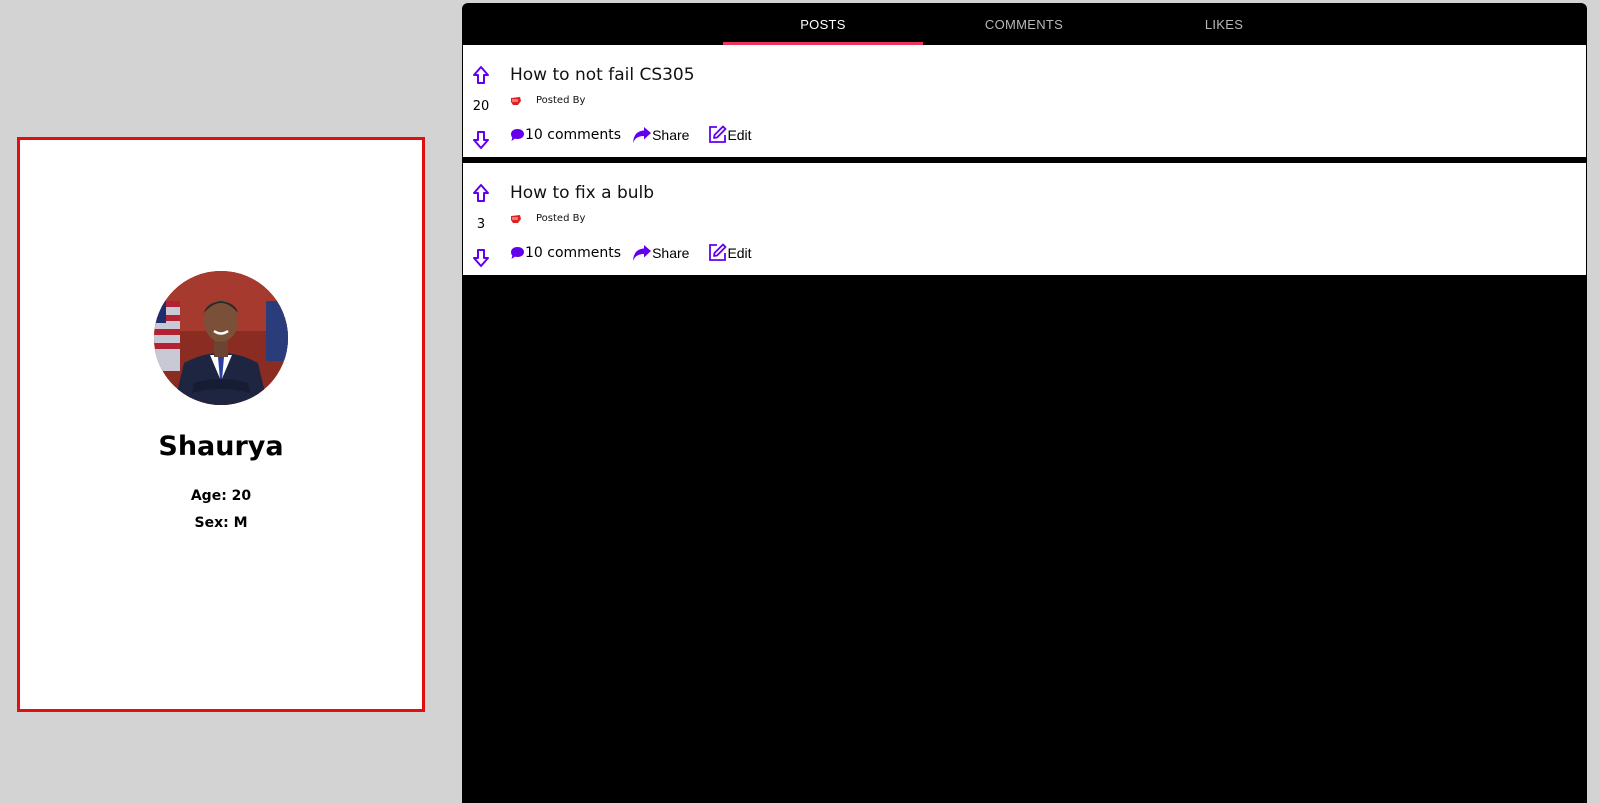  I want to click on post-title: How to not fail CS305, so click(602, 75).